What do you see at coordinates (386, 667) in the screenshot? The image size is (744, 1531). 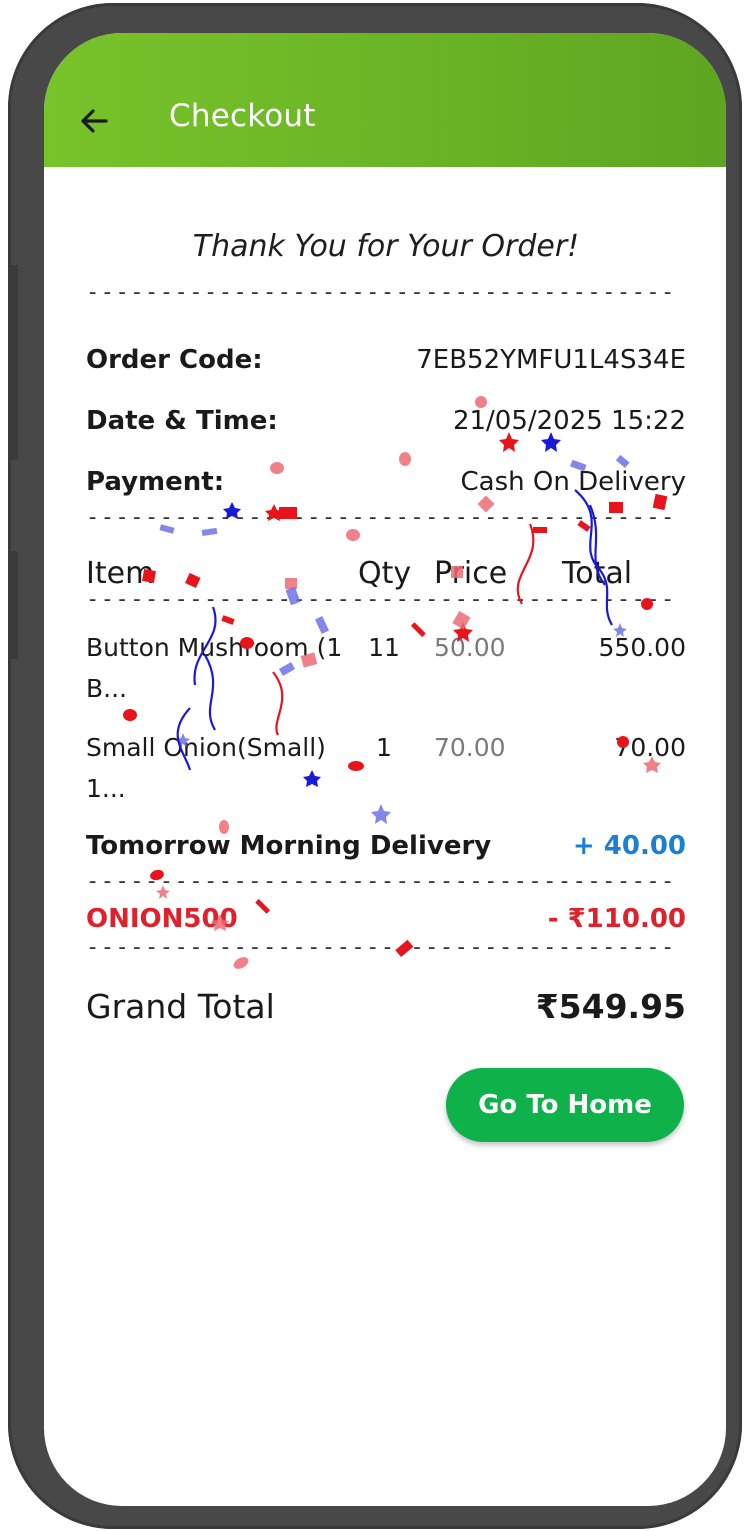 I see `table-row: Button Mushroom (1 B... 11 50.00 550.00` at bounding box center [386, 667].